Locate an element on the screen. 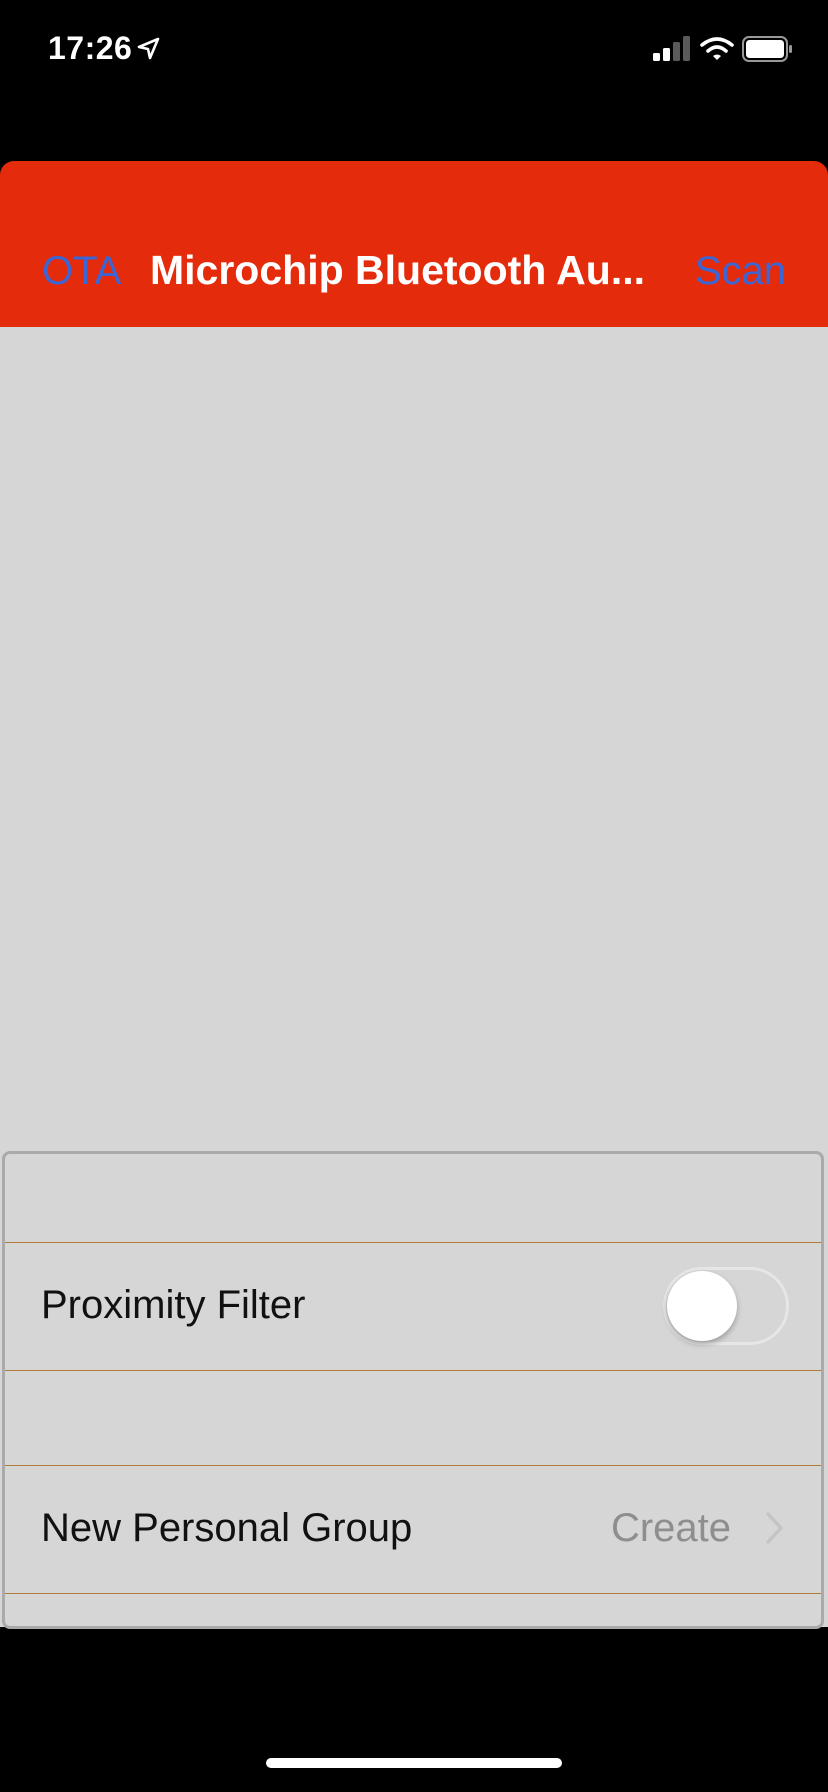 The height and width of the screenshot is (1792, 828). proximity-filter-toggle is located at coordinates (726, 1306).